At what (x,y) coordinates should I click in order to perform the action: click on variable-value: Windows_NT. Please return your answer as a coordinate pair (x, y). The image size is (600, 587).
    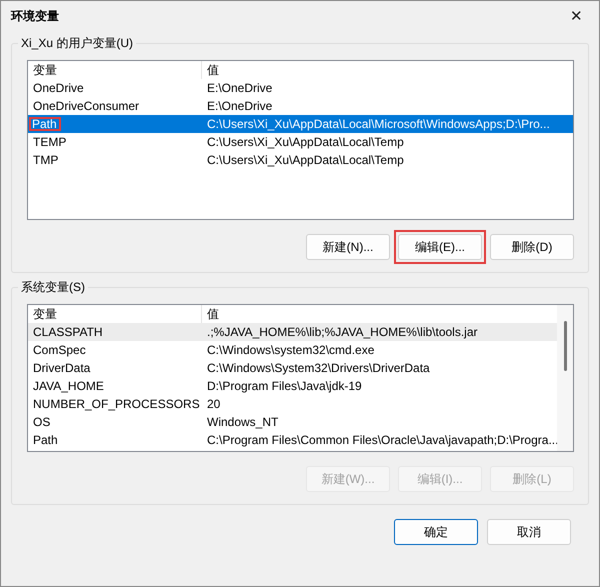
    Looking at the image, I should click on (243, 422).